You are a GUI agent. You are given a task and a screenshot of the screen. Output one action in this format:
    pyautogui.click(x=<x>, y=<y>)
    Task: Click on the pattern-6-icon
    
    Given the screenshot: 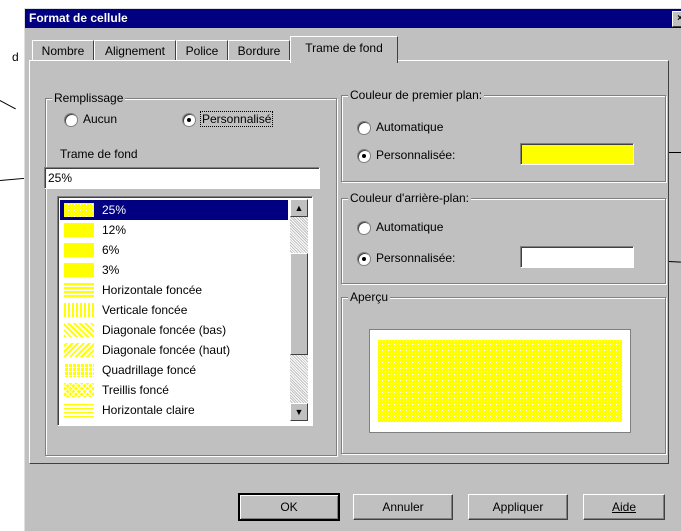 What is the action you would take?
    pyautogui.click(x=79, y=250)
    